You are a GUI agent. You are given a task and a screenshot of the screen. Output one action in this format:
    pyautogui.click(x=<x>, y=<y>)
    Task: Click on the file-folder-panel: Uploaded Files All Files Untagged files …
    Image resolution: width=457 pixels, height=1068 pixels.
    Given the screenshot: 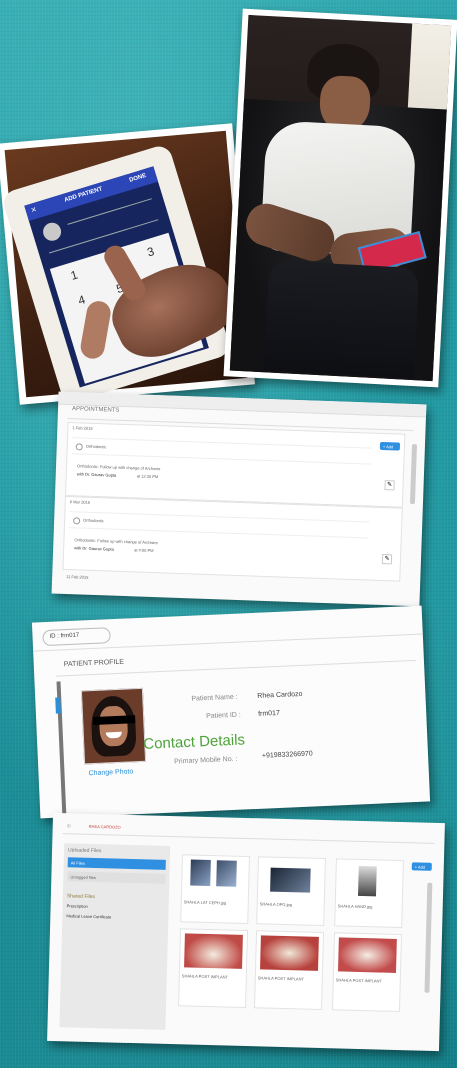 What is the action you would take?
    pyautogui.click(x=115, y=936)
    